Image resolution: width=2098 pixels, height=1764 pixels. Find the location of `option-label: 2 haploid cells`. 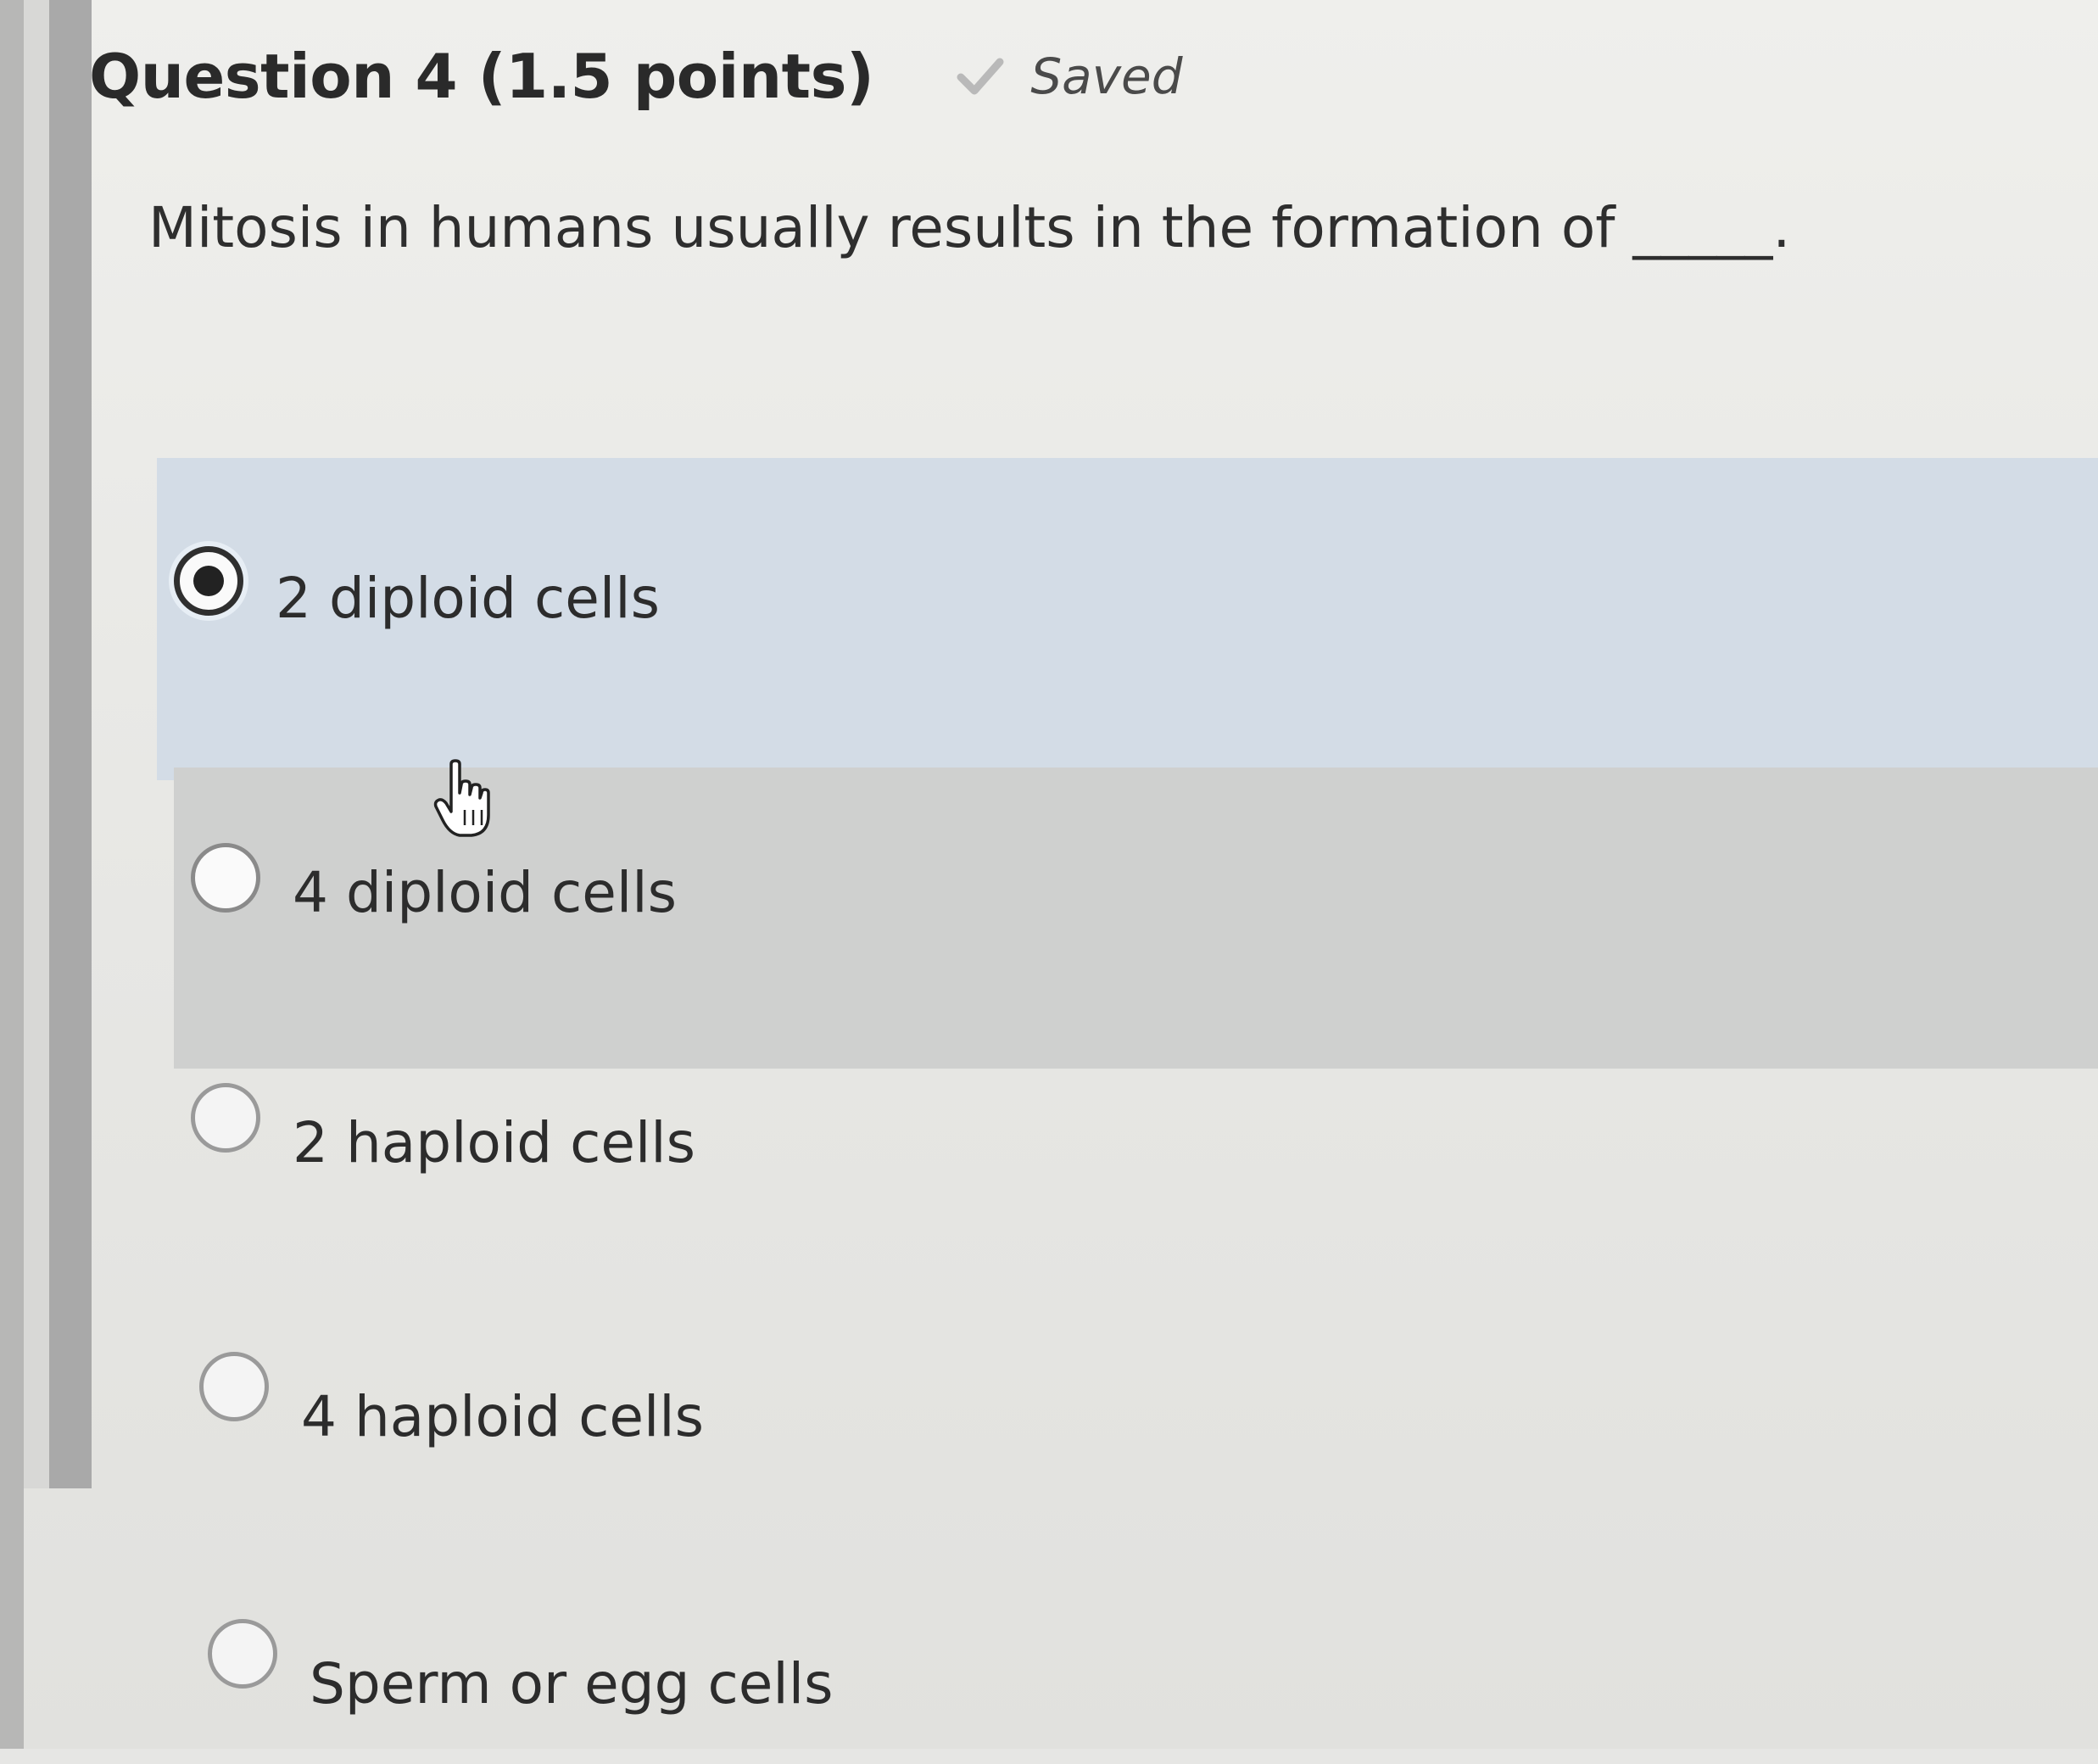

option-label: 2 haploid cells is located at coordinates (494, 1142).